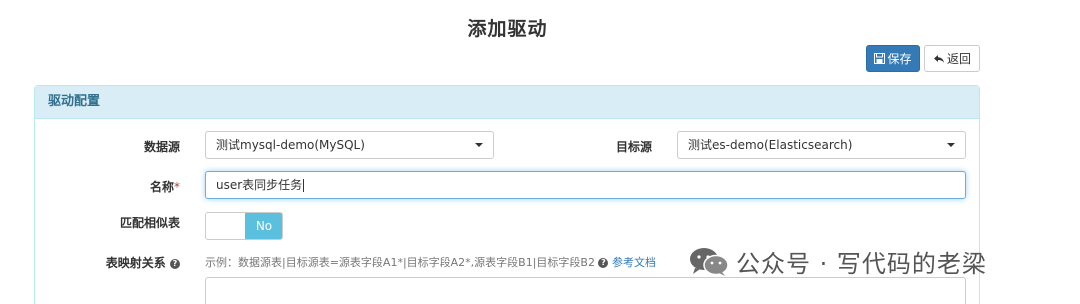 This screenshot has height=304, width=1080. What do you see at coordinates (585, 290) in the screenshot?
I see `mapping-textarea` at bounding box center [585, 290].